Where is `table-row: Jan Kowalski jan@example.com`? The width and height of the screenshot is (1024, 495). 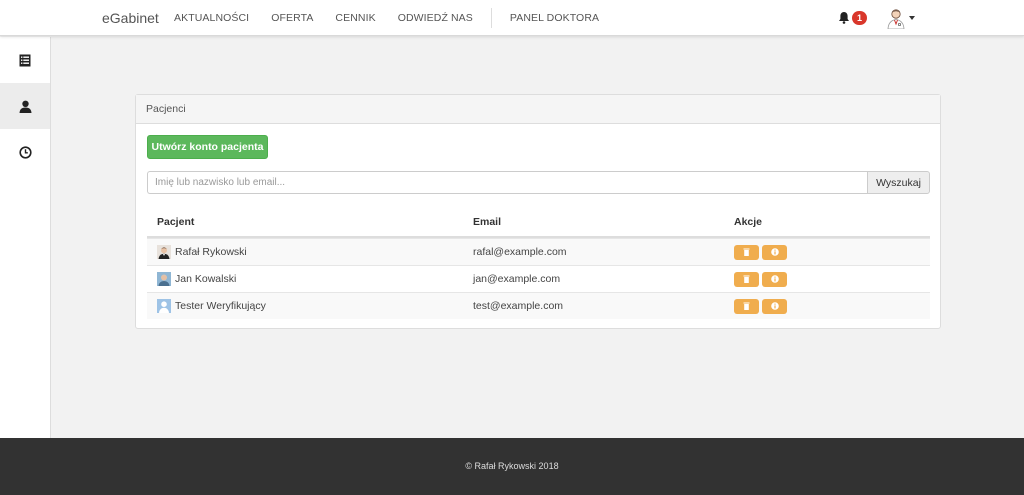
table-row: Jan Kowalski jan@example.com is located at coordinates (538, 278).